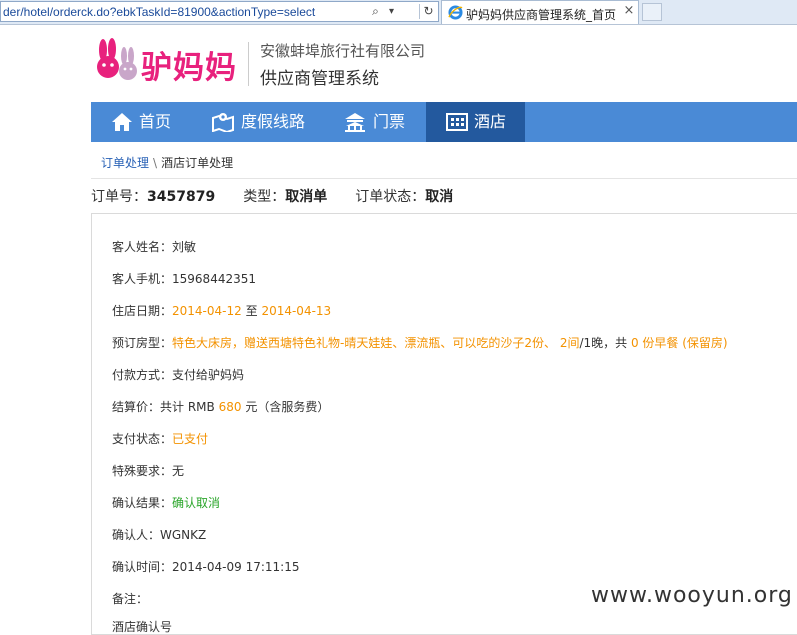 The height and width of the screenshot is (635, 797). I want to click on room-name: 特色大床房，赠送西塘特色礼物-晴天娃娃、漂流瓶、可以吃的沙子2份、, so click(364, 343).